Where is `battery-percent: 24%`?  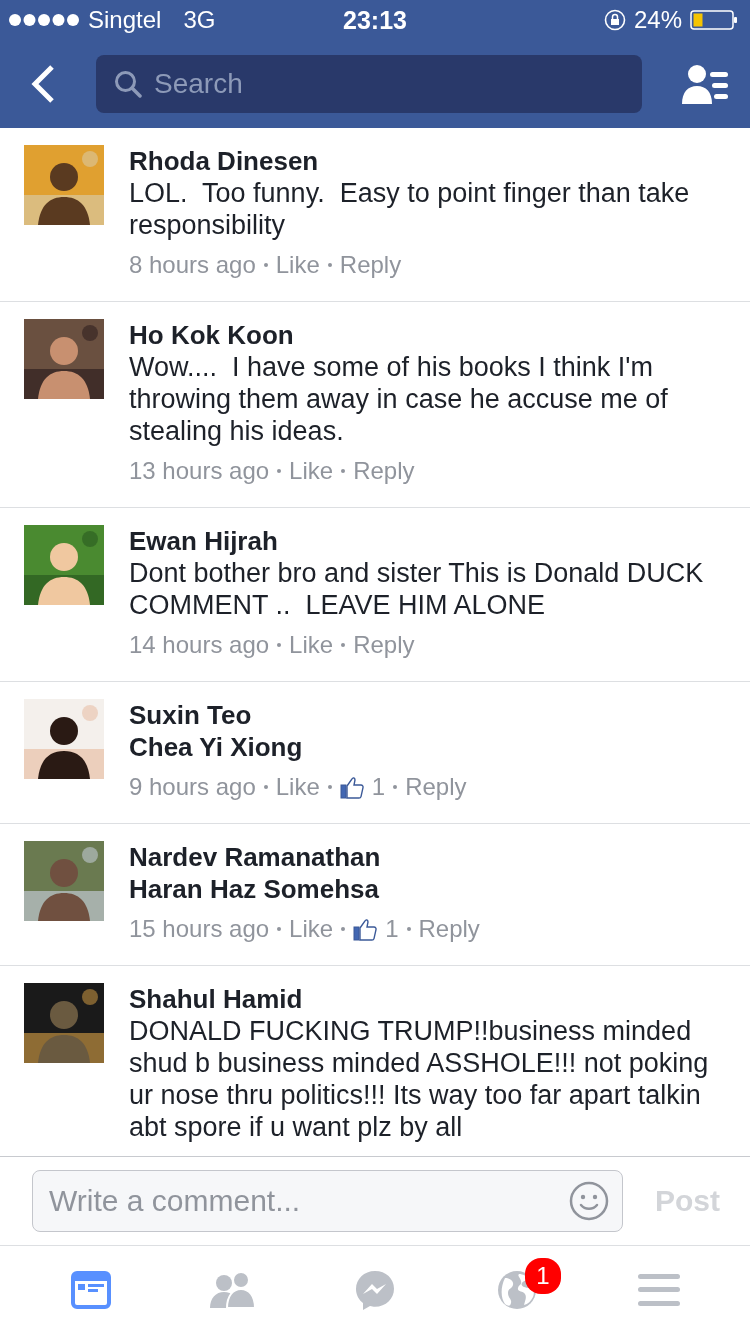 battery-percent: 24% is located at coordinates (657, 20).